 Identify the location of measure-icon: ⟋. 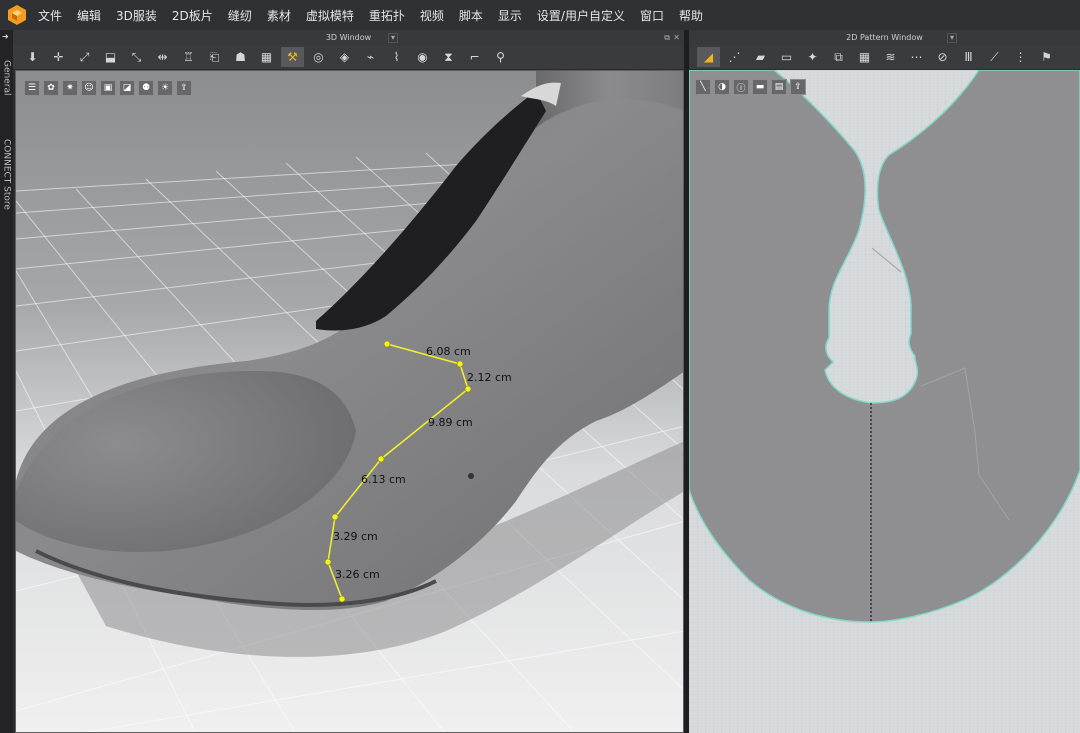
(994, 57).